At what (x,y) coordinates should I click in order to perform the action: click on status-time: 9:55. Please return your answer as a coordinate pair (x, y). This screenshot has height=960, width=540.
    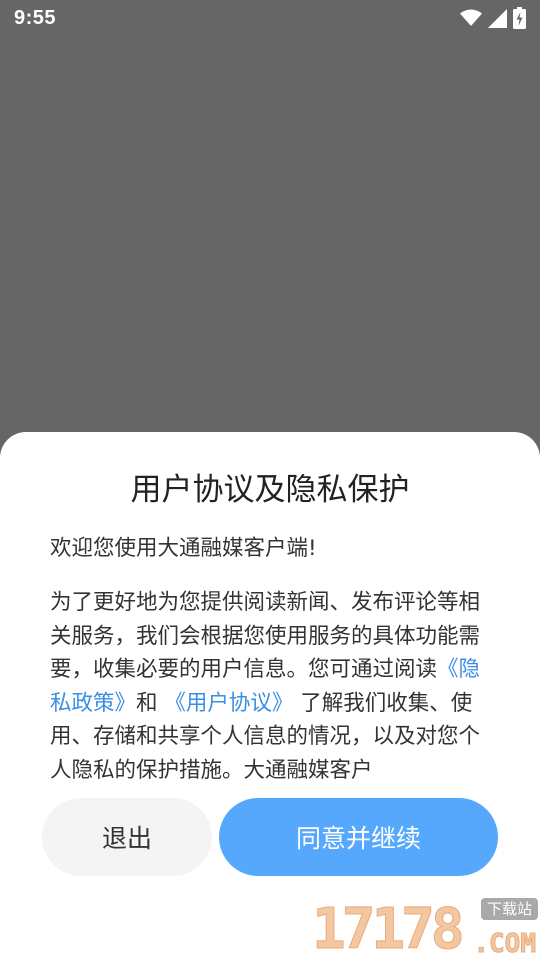
    Looking at the image, I should click on (35, 17).